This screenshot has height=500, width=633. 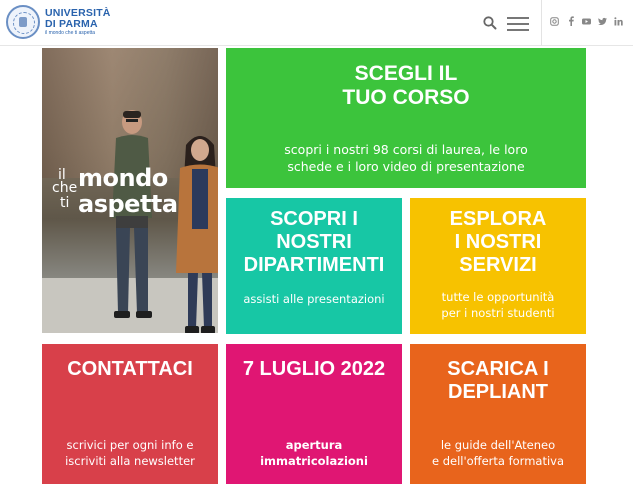 I want to click on student-male-figure, so click(x=132, y=214).